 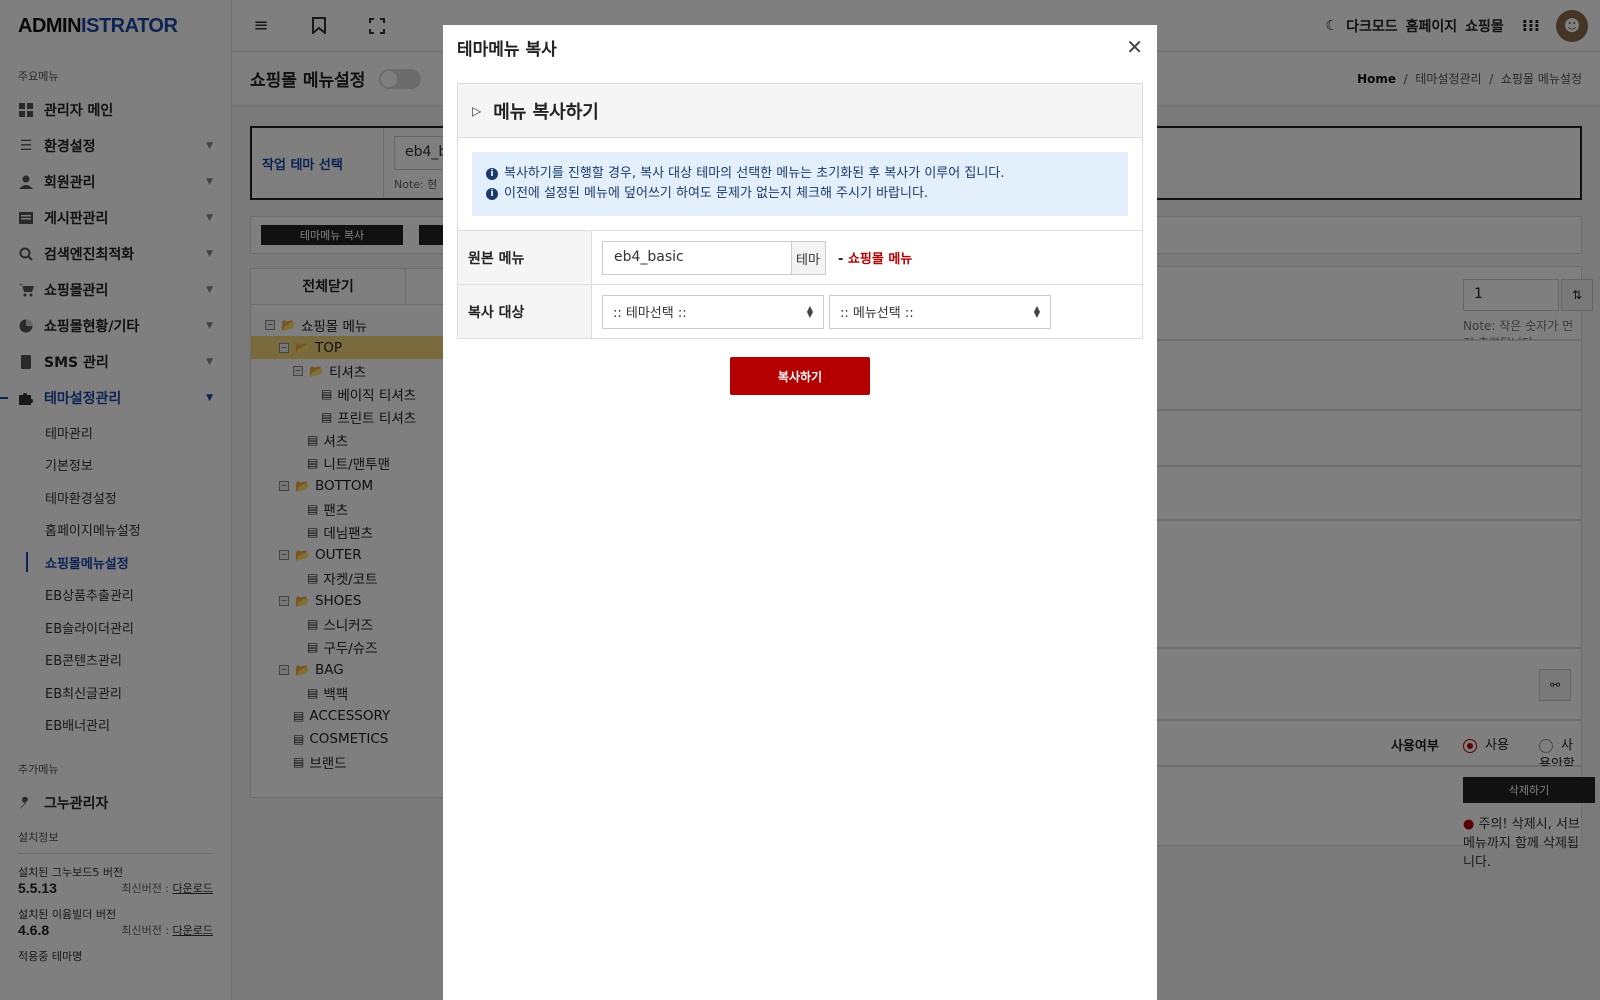 What do you see at coordinates (477, 110) in the screenshot?
I see `caret-right-icon: ▷` at bounding box center [477, 110].